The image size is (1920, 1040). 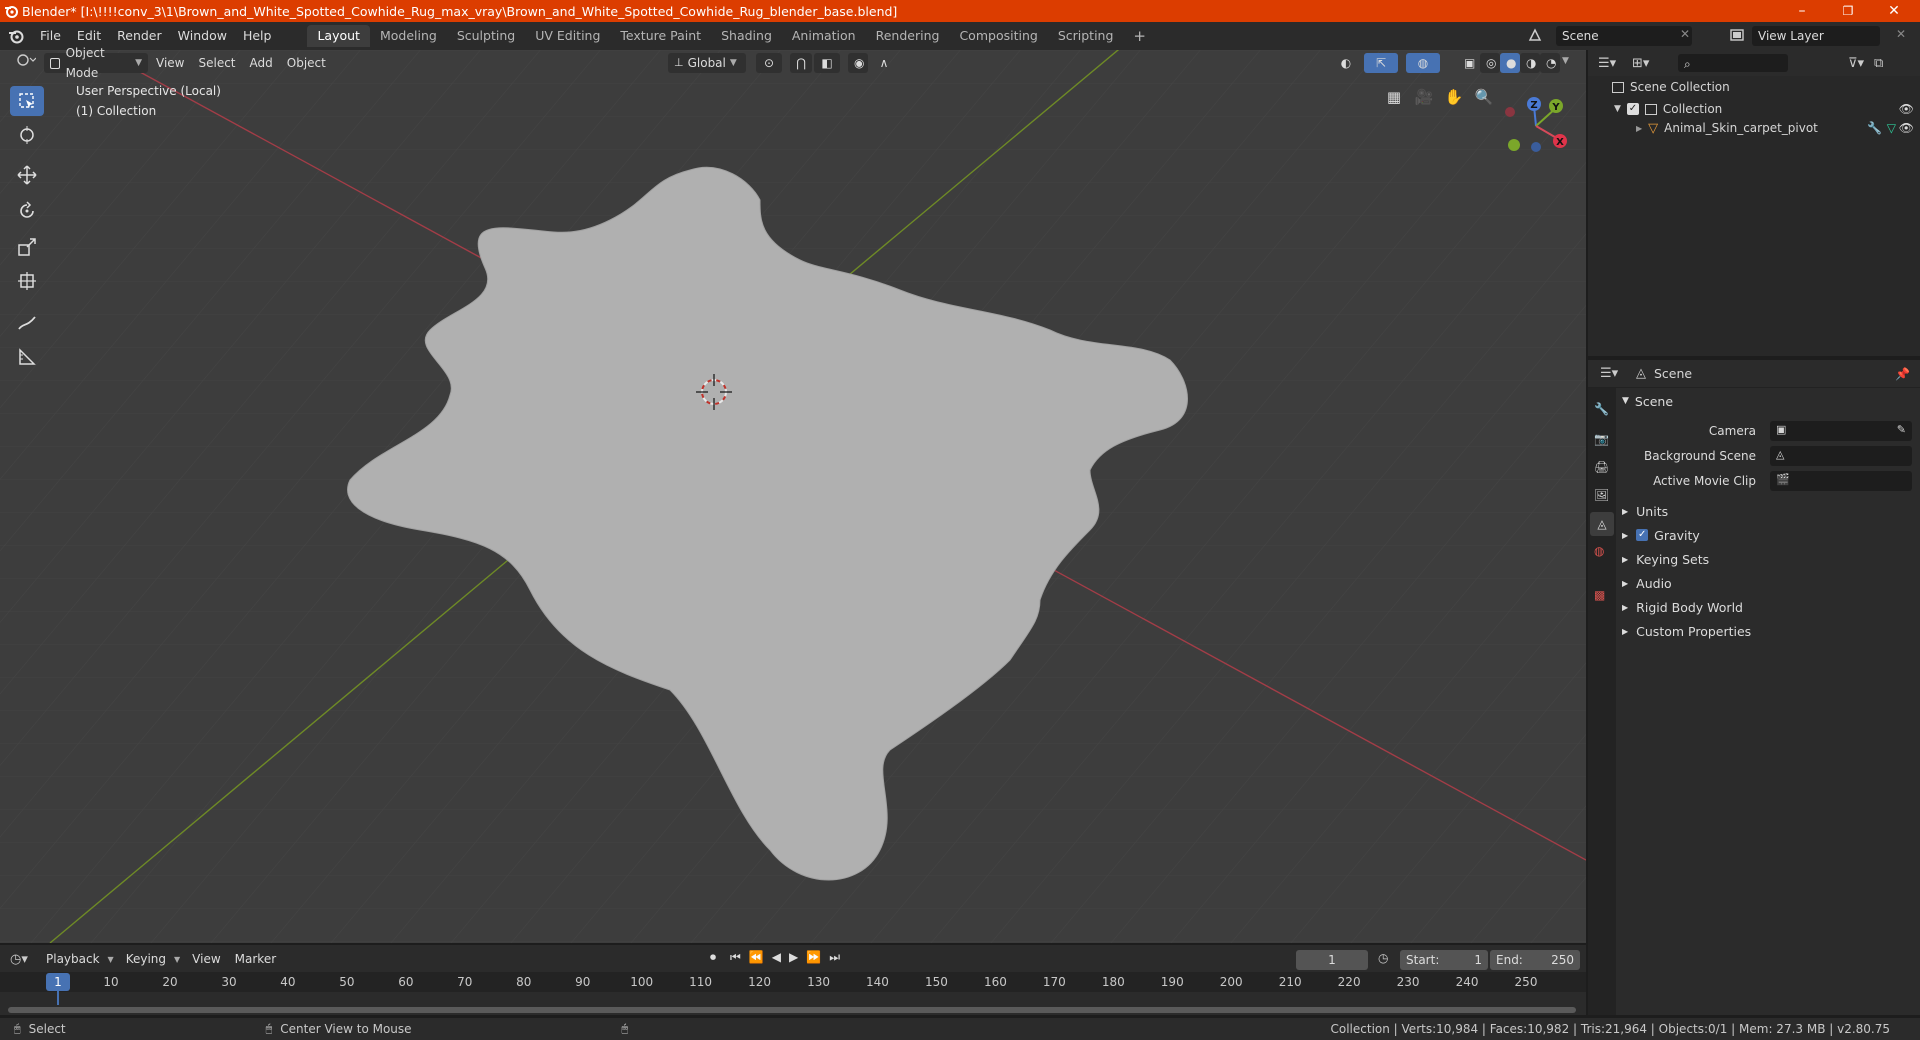 What do you see at coordinates (27, 101) in the screenshot?
I see `select-box-tool-icon` at bounding box center [27, 101].